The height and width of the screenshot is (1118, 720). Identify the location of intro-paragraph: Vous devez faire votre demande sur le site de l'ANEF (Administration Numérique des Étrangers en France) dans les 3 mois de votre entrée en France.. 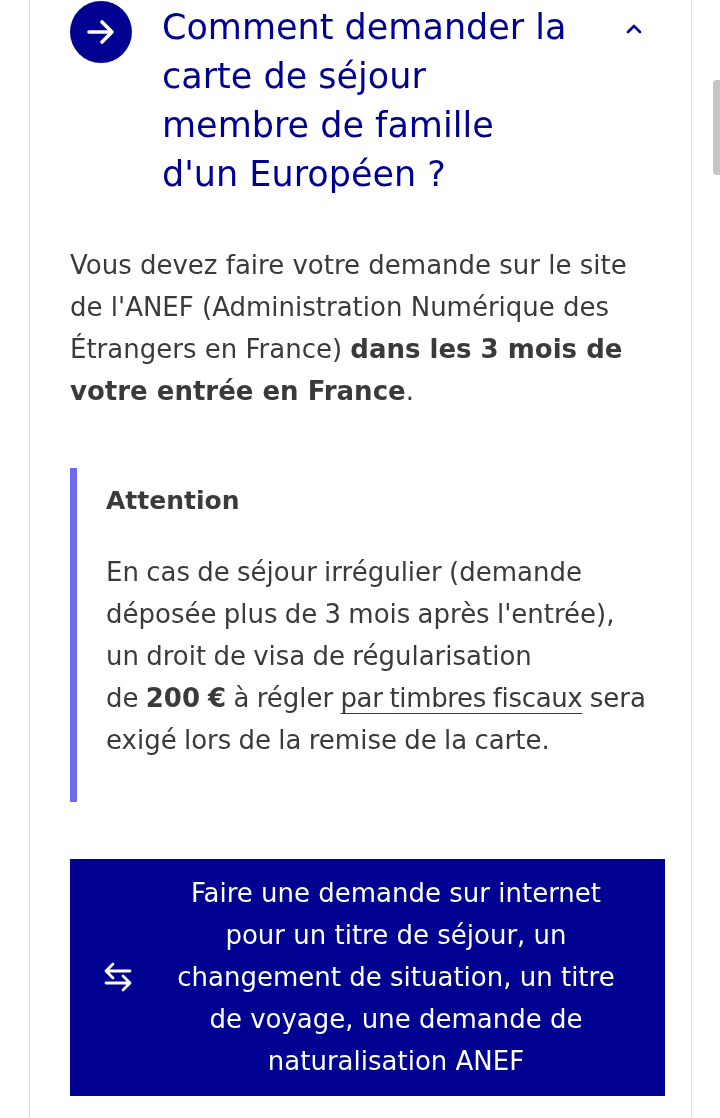
(349, 328).